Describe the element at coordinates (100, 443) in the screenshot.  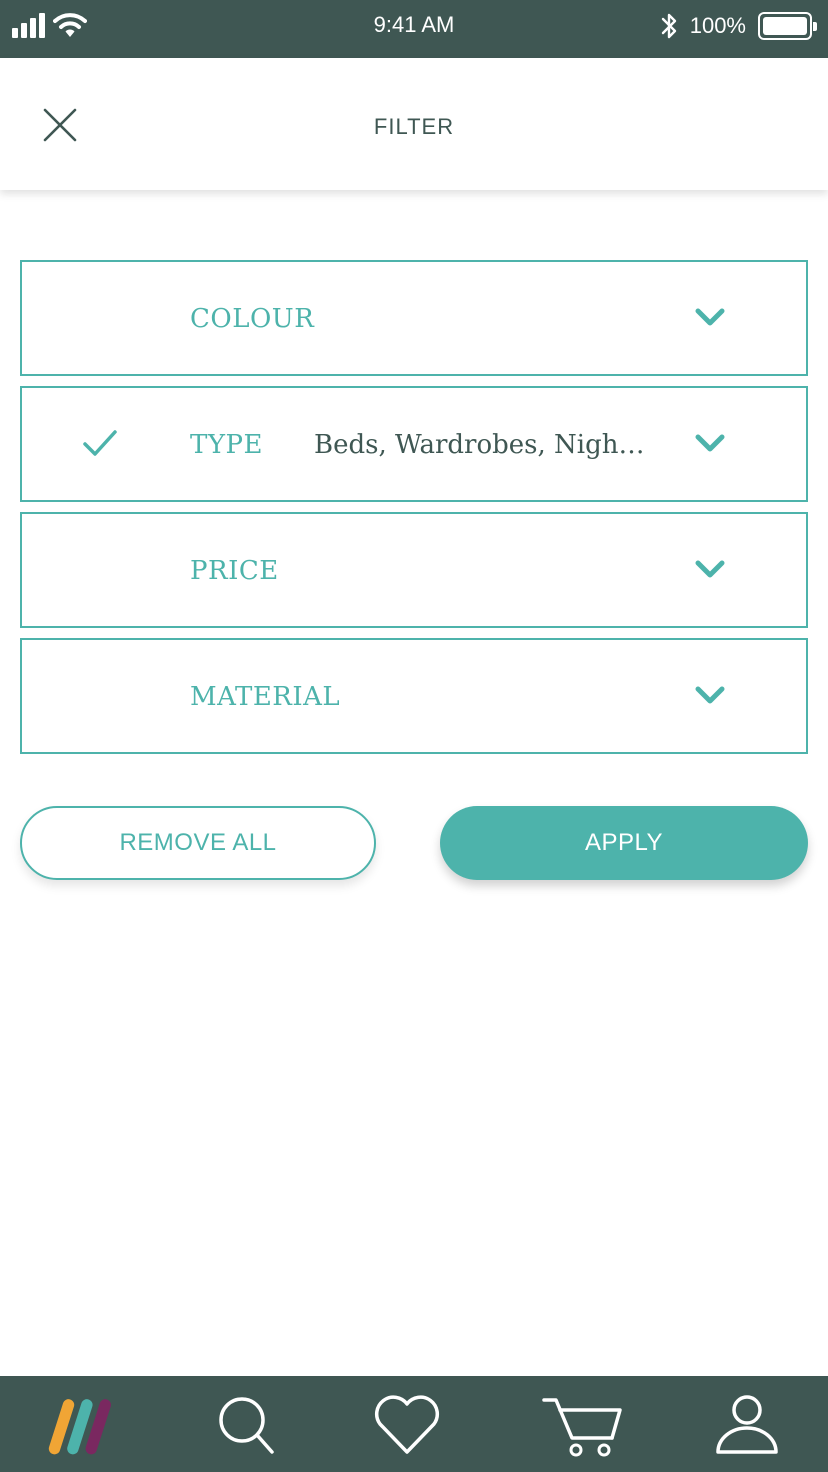
I see `check-icon` at that location.